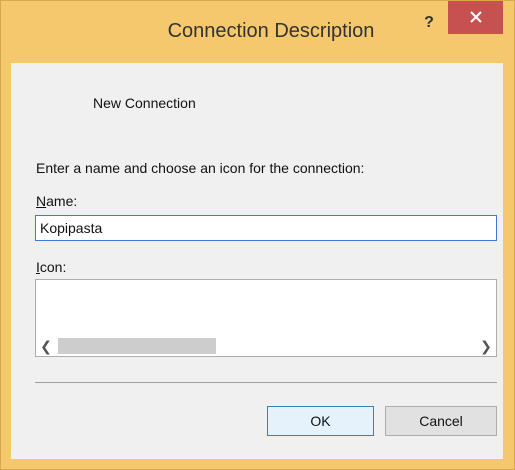 This screenshot has width=515, height=470. Describe the element at coordinates (257, 32) in the screenshot. I see `title-bar: Connection Description ?` at that location.